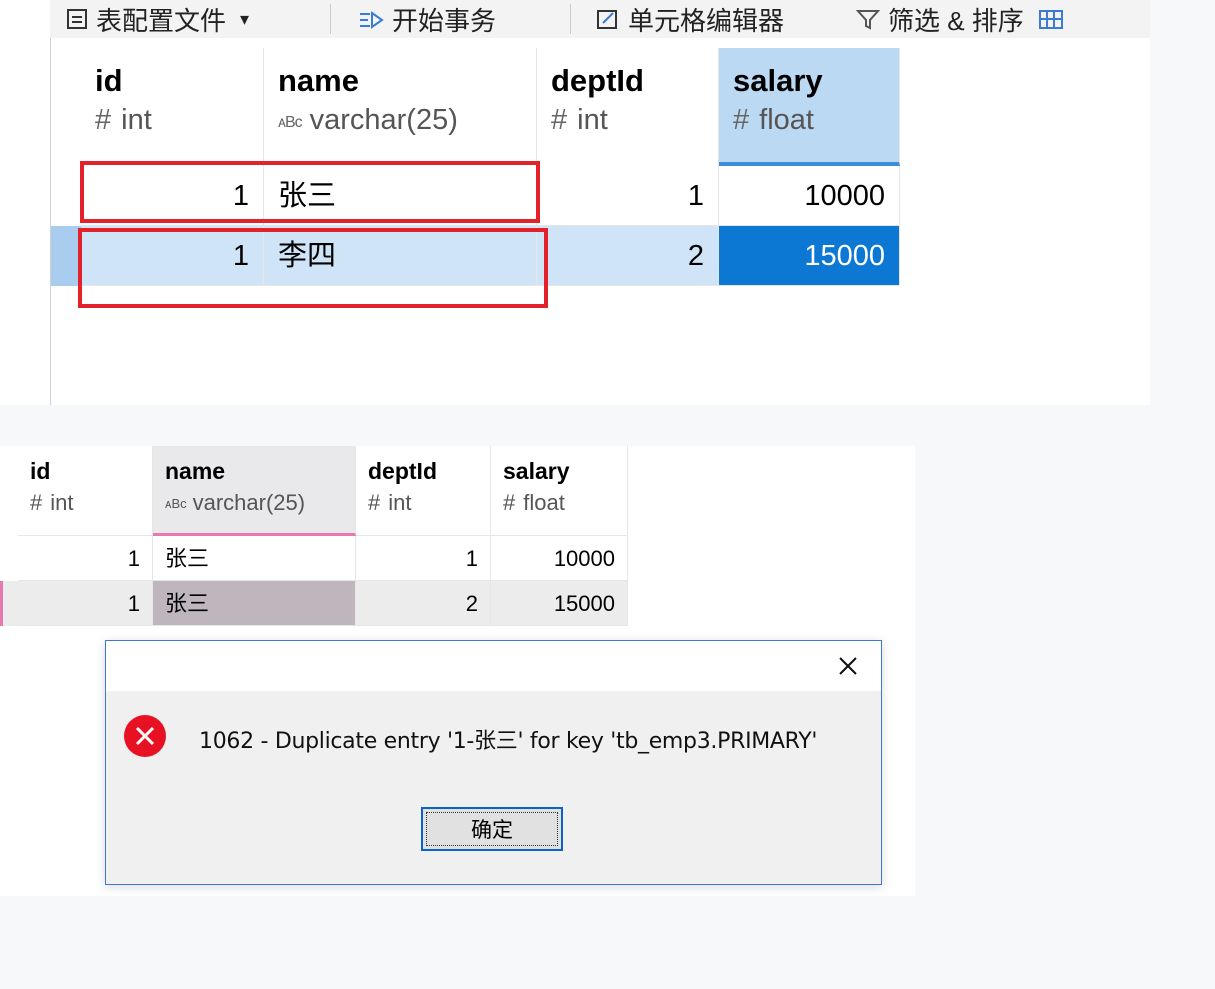  I want to click on table-profile-label: 表配置文件, so click(161, 20).